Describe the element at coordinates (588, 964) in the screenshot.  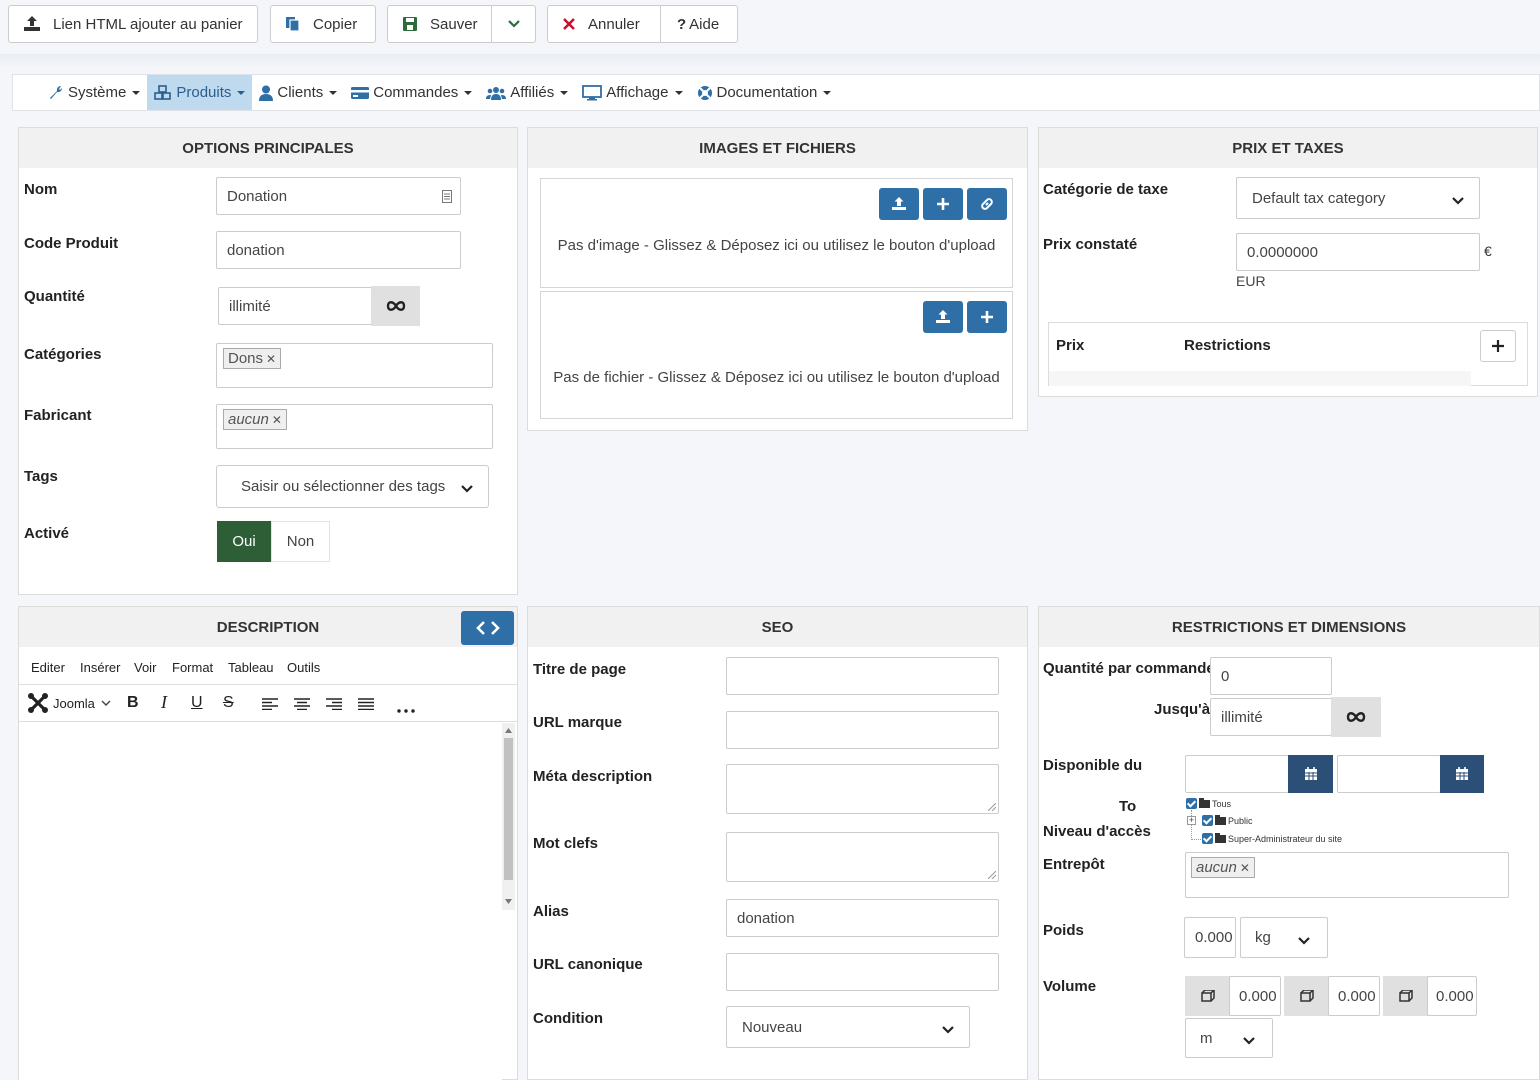
I see `canonical-url-label: URL canonique` at that location.